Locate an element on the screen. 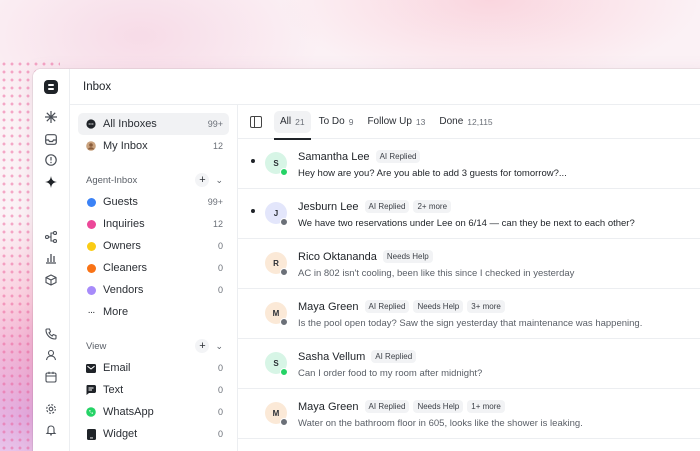 The image size is (700, 451). phone-icon is located at coordinates (51, 334).